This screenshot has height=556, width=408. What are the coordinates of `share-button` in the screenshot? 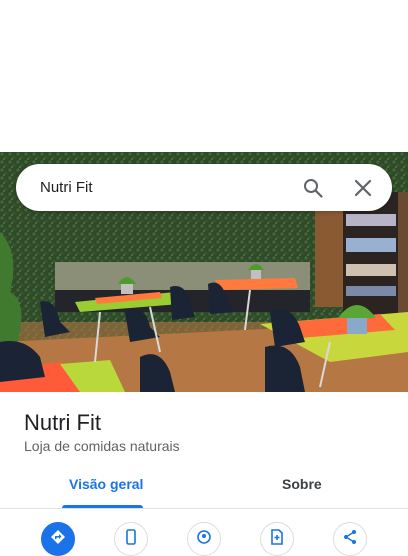 It's located at (350, 539).